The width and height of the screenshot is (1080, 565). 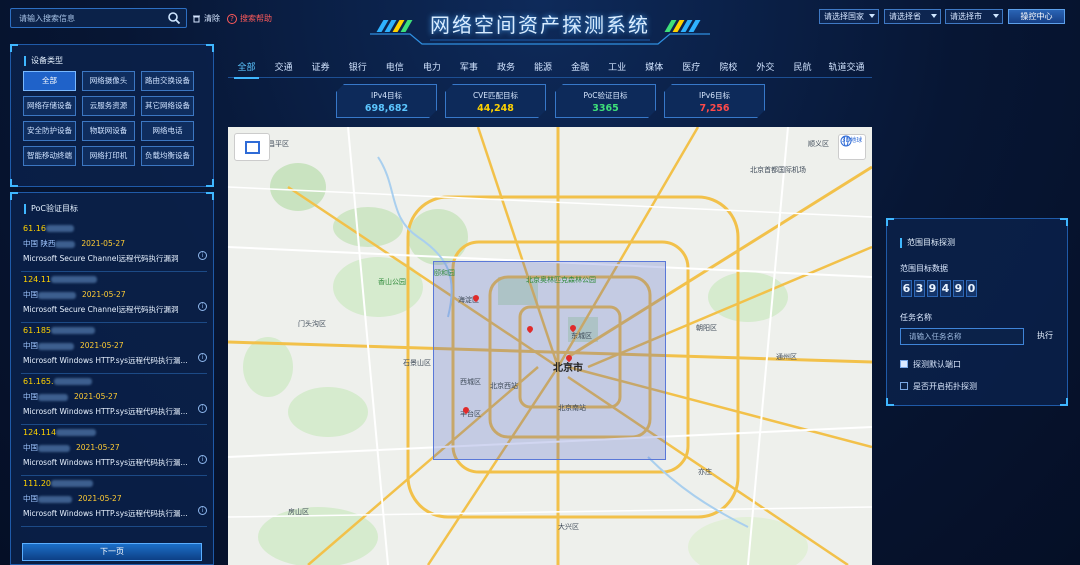 I want to click on stat-value: 7,256, so click(x=714, y=108).